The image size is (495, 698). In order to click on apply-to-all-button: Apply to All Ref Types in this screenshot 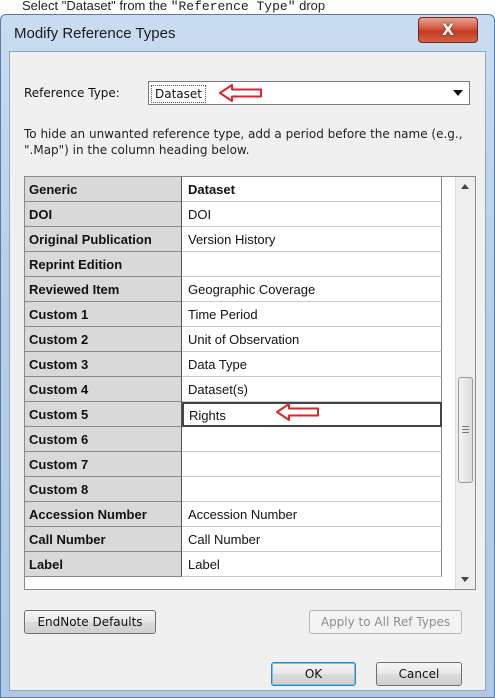, I will do `click(385, 622)`.